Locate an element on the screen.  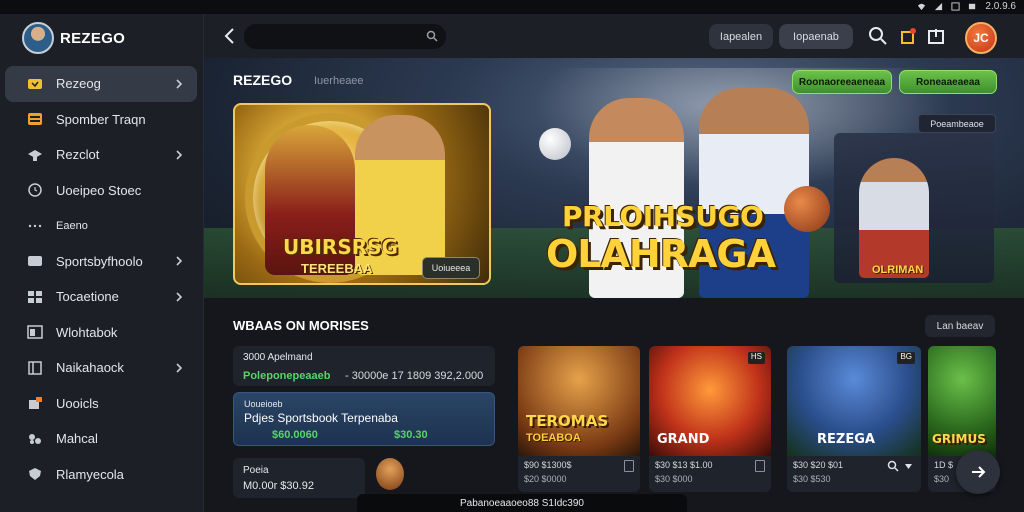
carousel-next-button is located at coordinates (978, 472).